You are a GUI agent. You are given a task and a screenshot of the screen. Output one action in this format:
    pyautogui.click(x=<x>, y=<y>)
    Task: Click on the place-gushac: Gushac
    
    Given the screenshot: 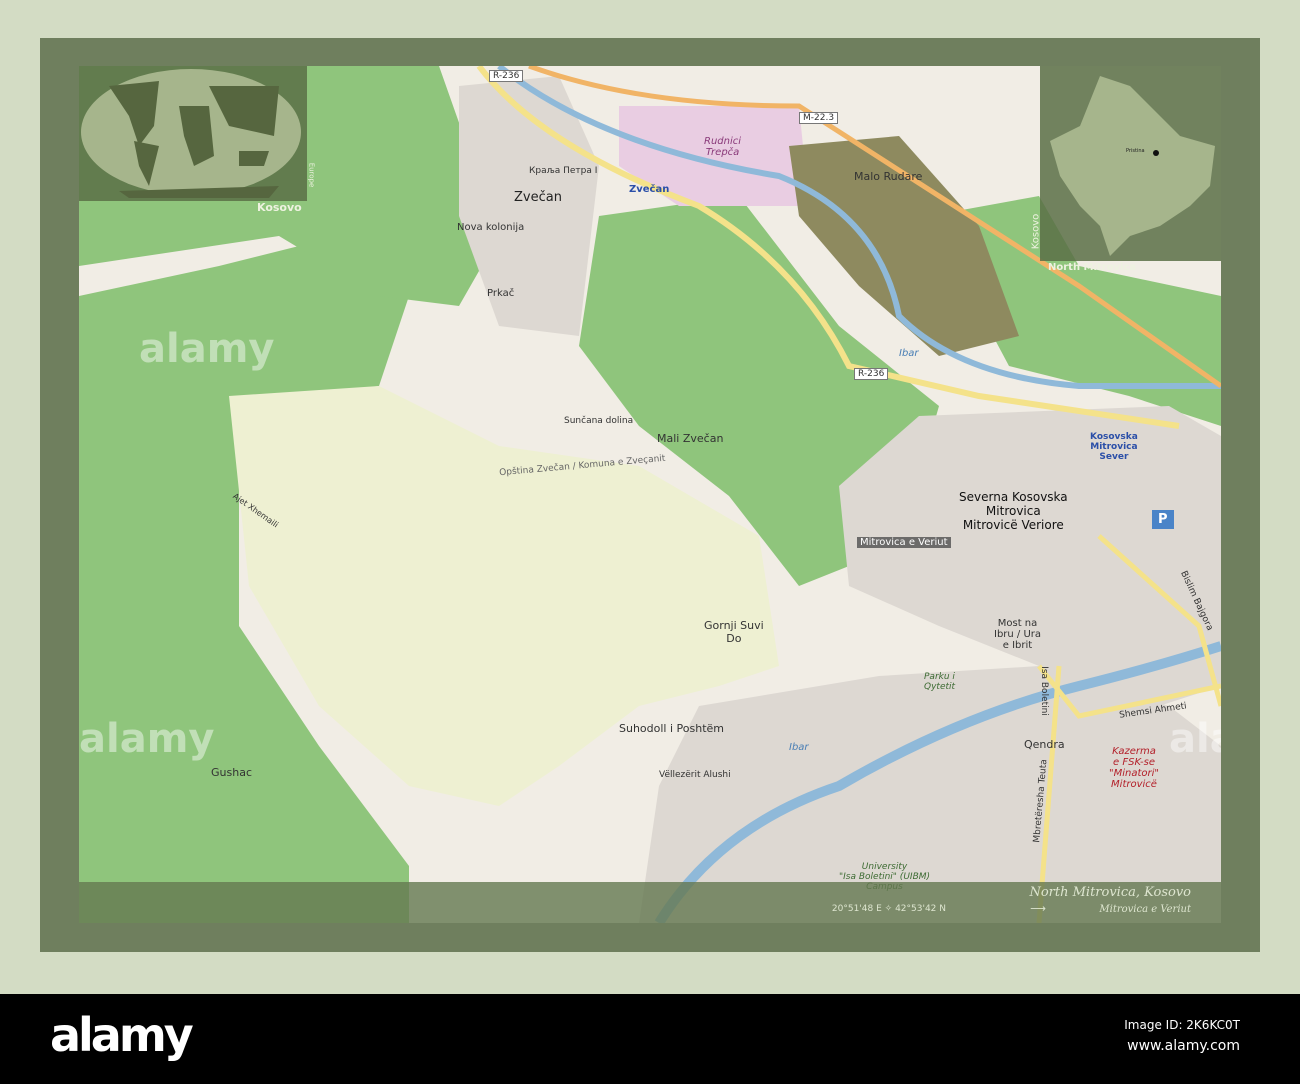 What is the action you would take?
    pyautogui.click(x=231, y=772)
    